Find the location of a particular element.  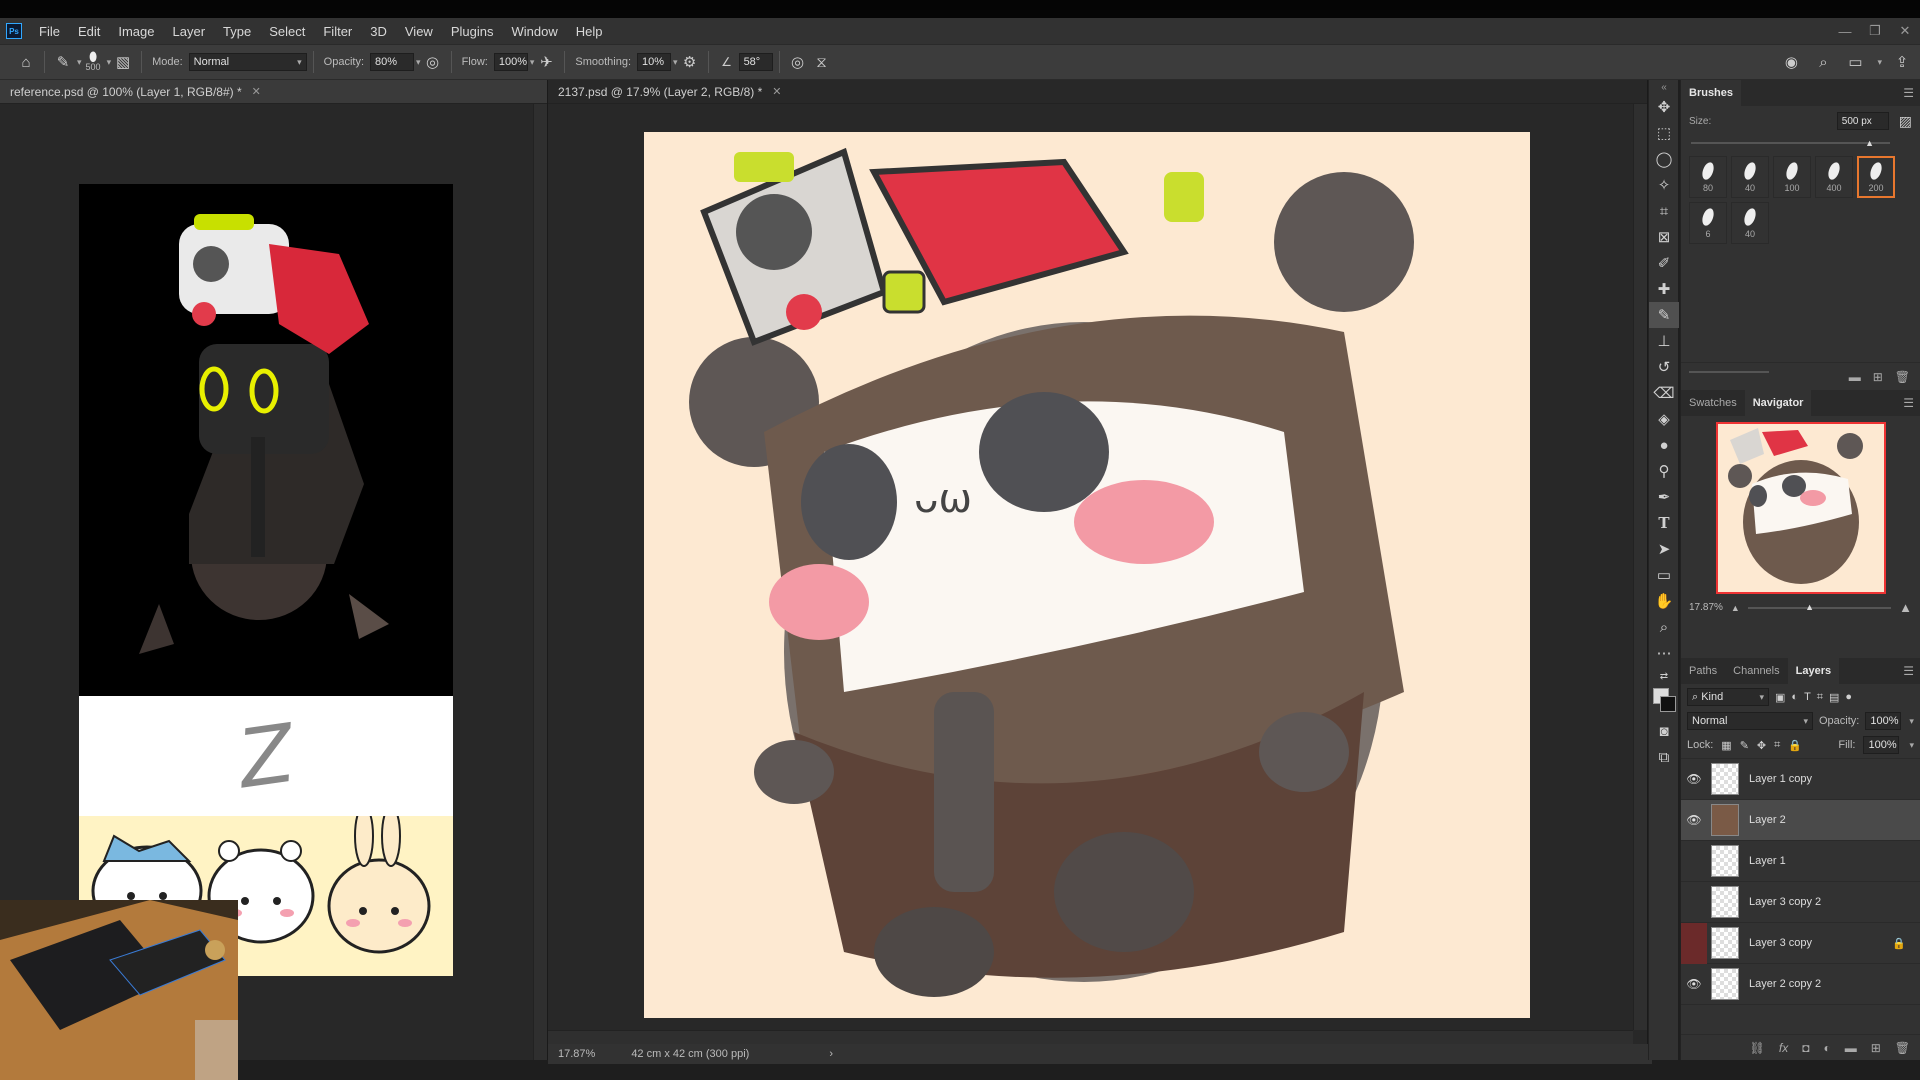

main-horizontal-scrollbar is located at coordinates (1090, 1037).